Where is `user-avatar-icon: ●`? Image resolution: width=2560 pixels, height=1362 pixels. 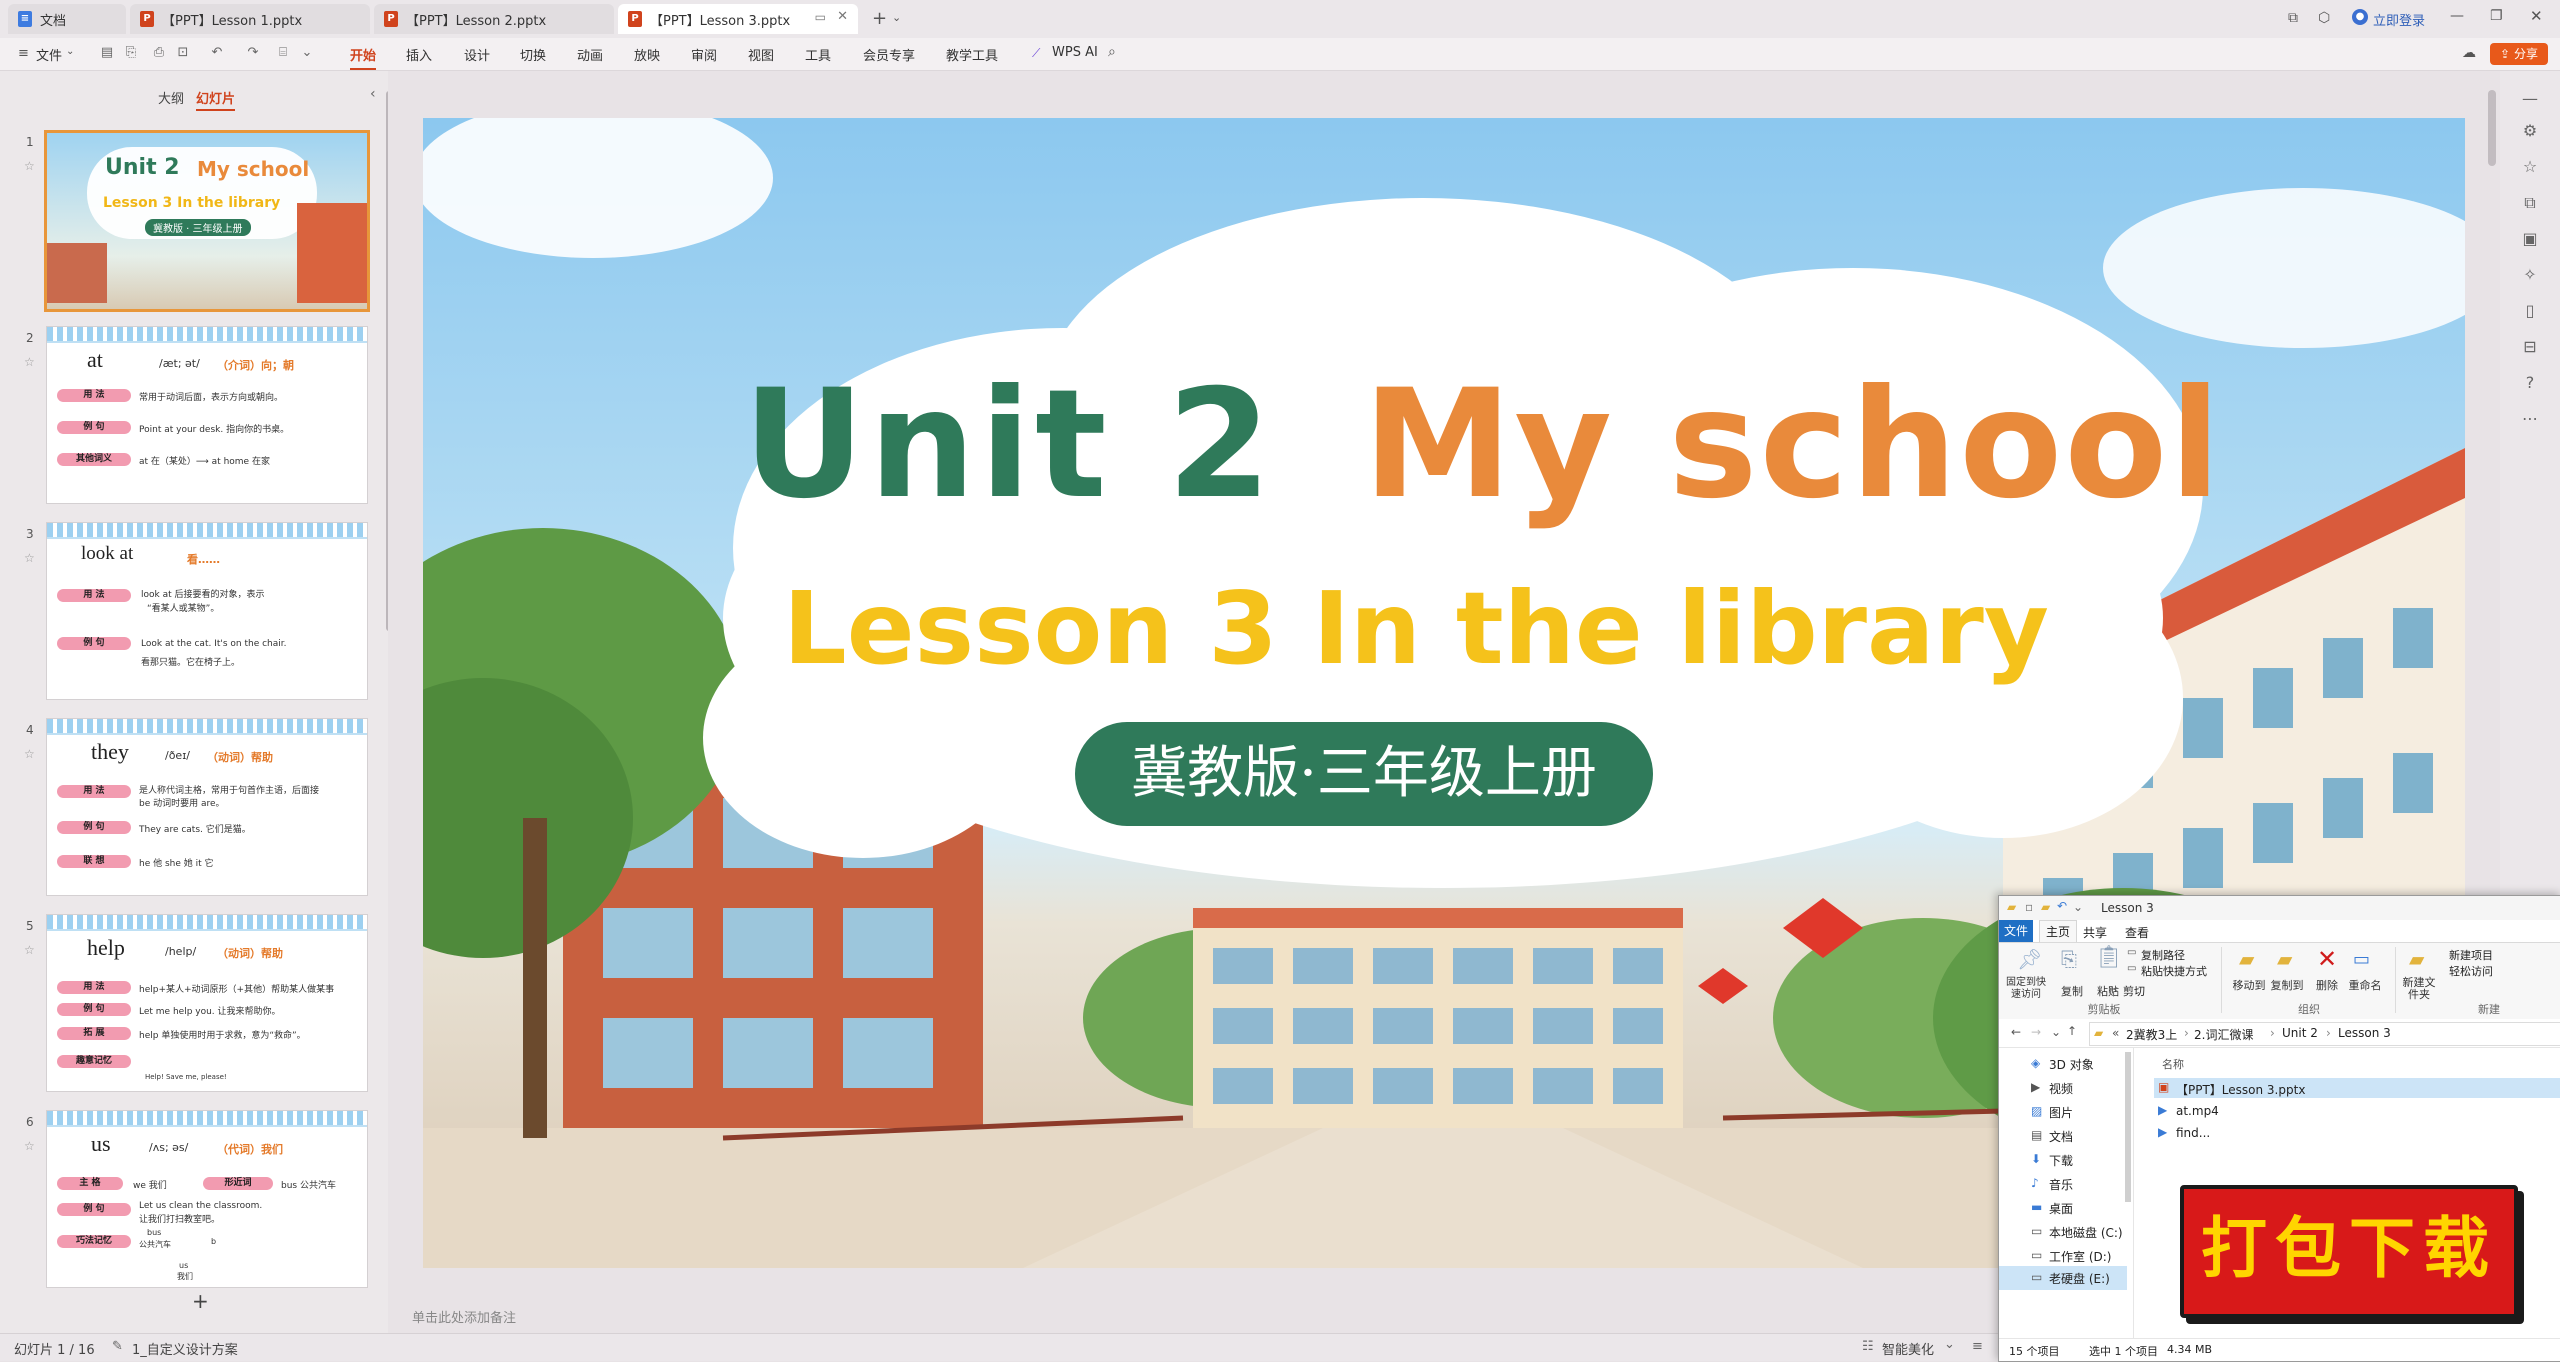
user-avatar-icon: ● is located at coordinates (2360, 17).